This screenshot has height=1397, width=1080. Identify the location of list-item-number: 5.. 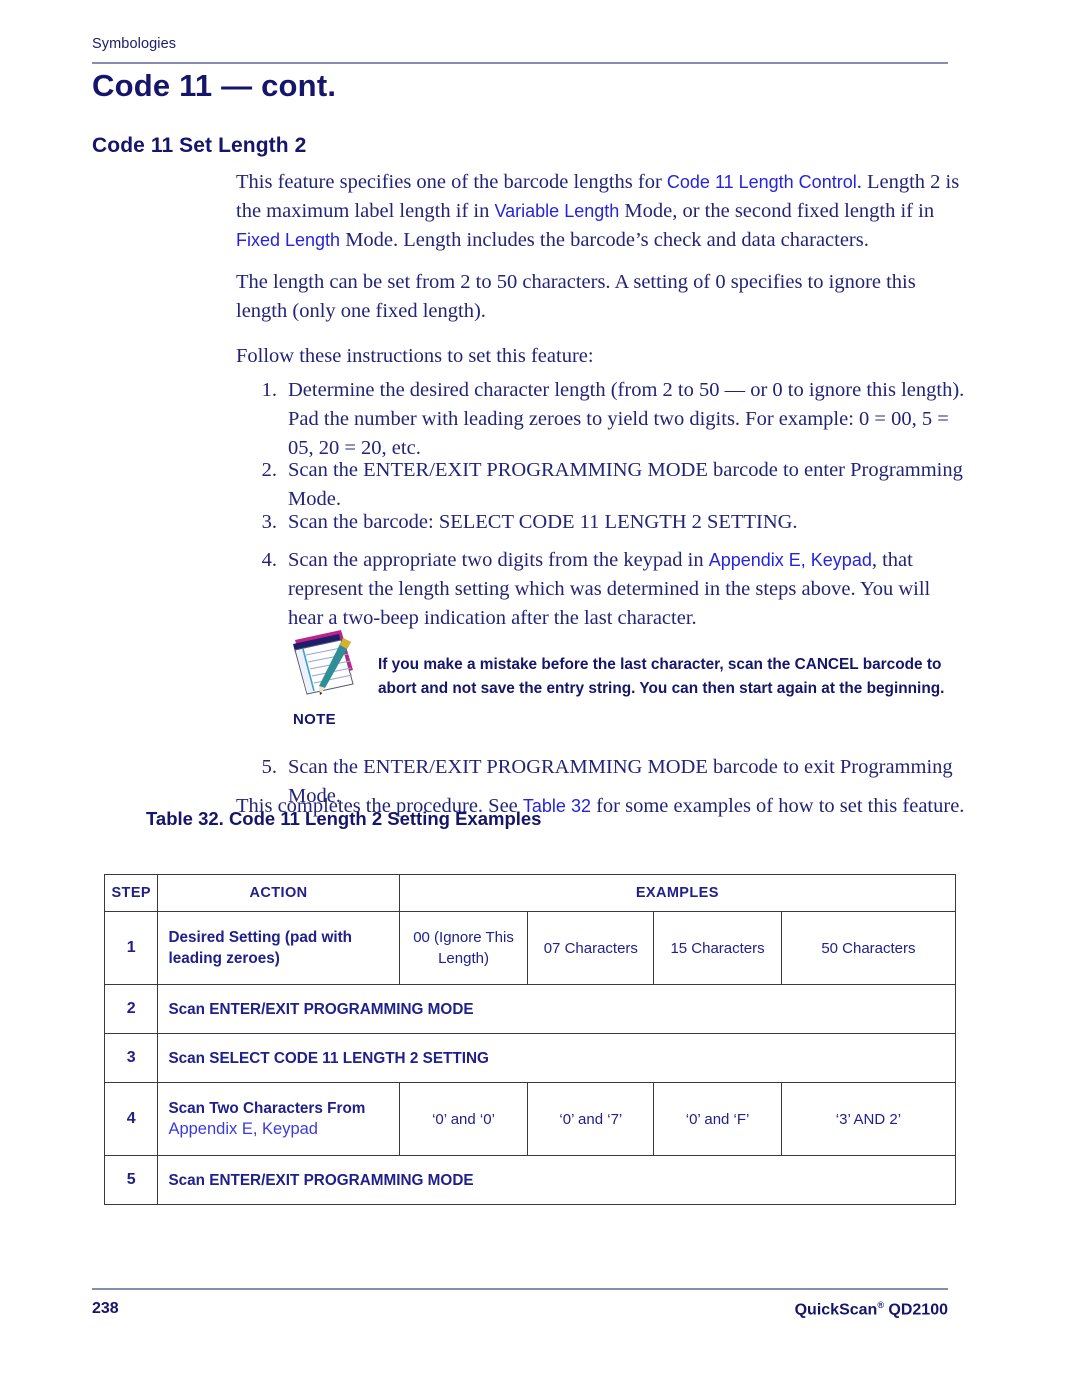
(269, 767).